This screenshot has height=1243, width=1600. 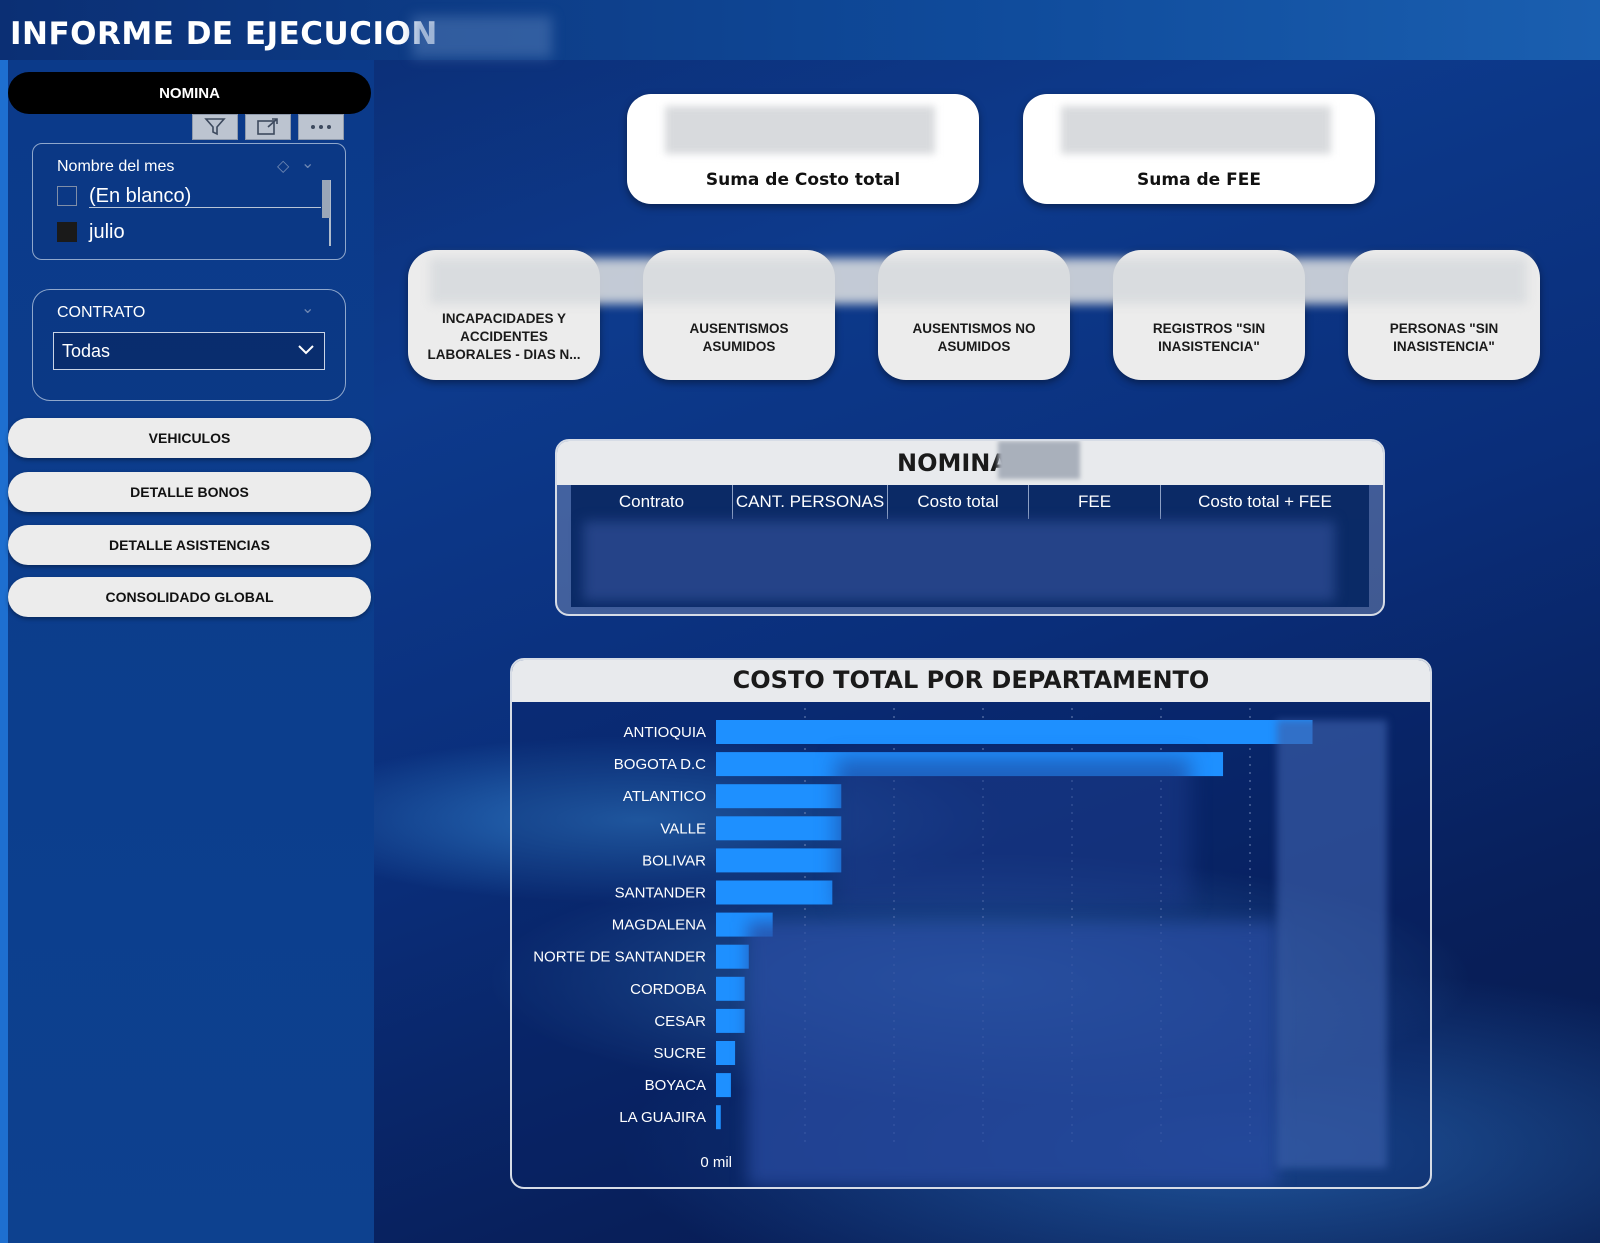 What do you see at coordinates (1095, 502) in the screenshot?
I see `column-header-fee: FEE` at bounding box center [1095, 502].